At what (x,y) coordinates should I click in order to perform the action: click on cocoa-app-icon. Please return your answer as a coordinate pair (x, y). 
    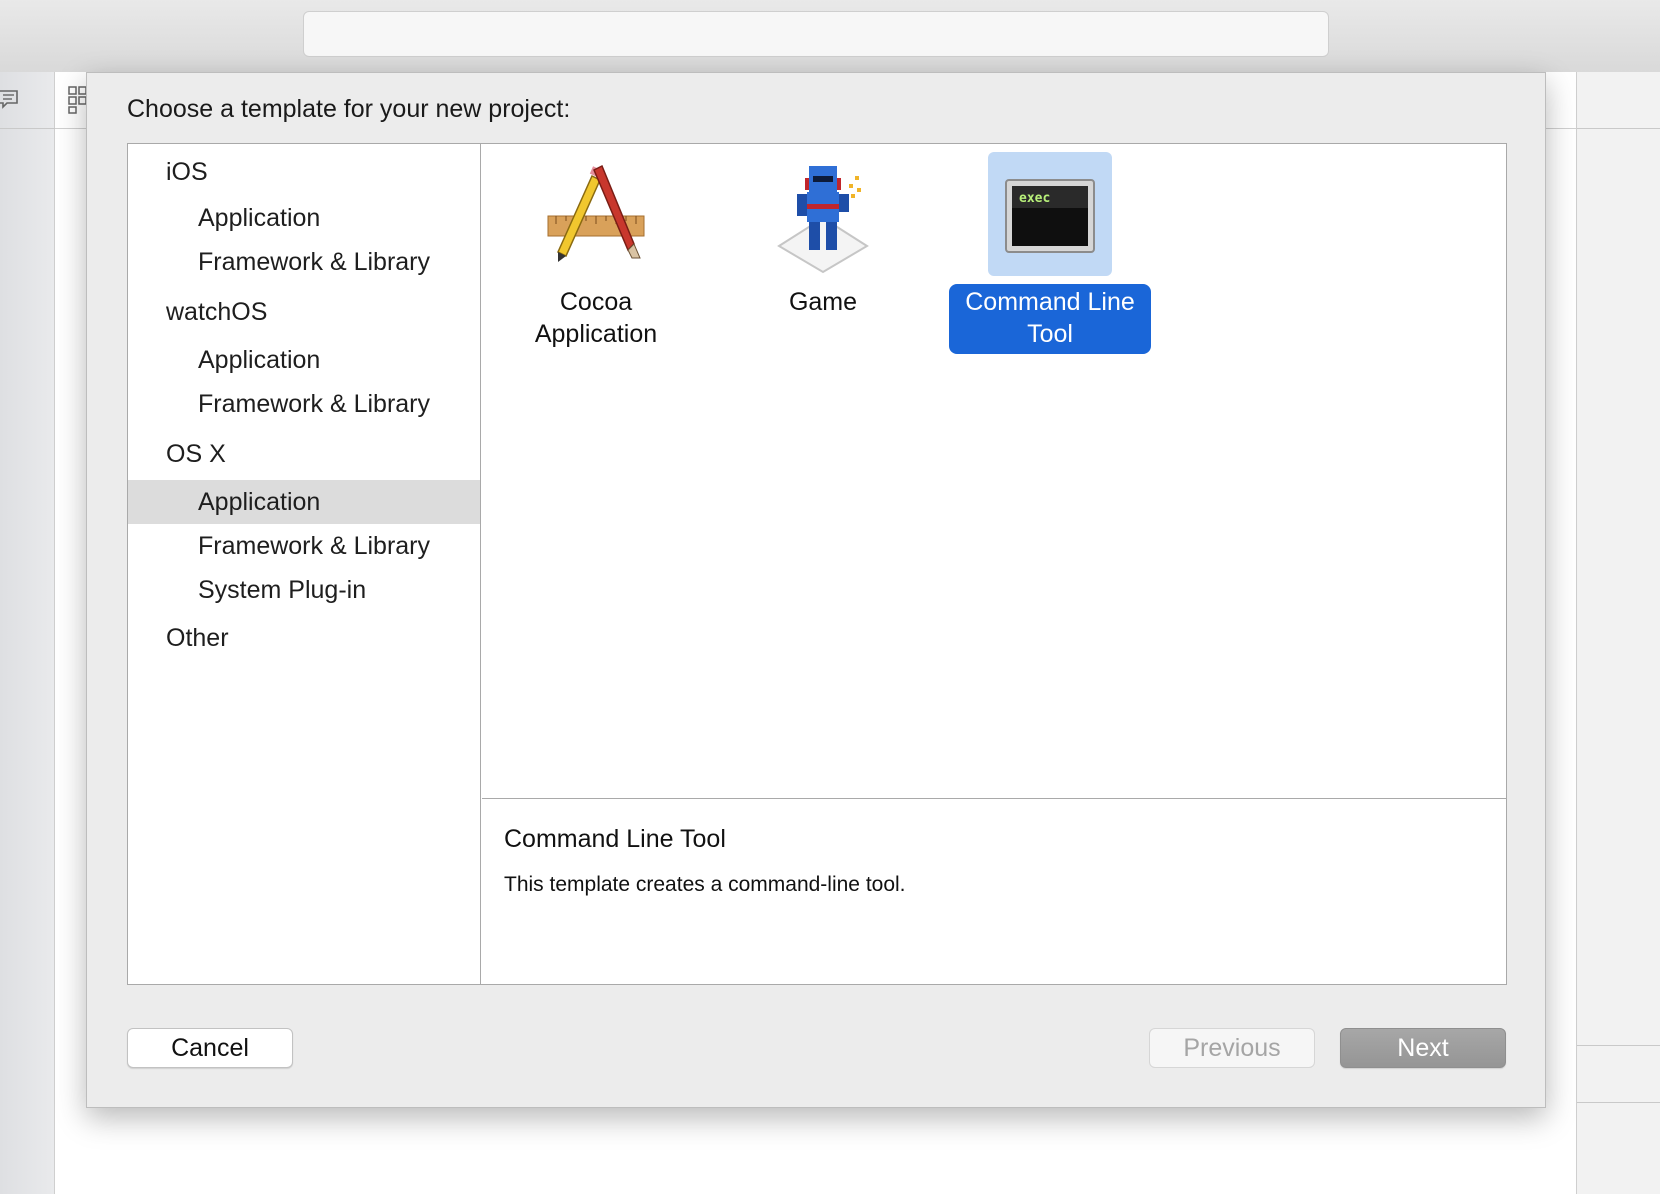
    Looking at the image, I should click on (596, 213).